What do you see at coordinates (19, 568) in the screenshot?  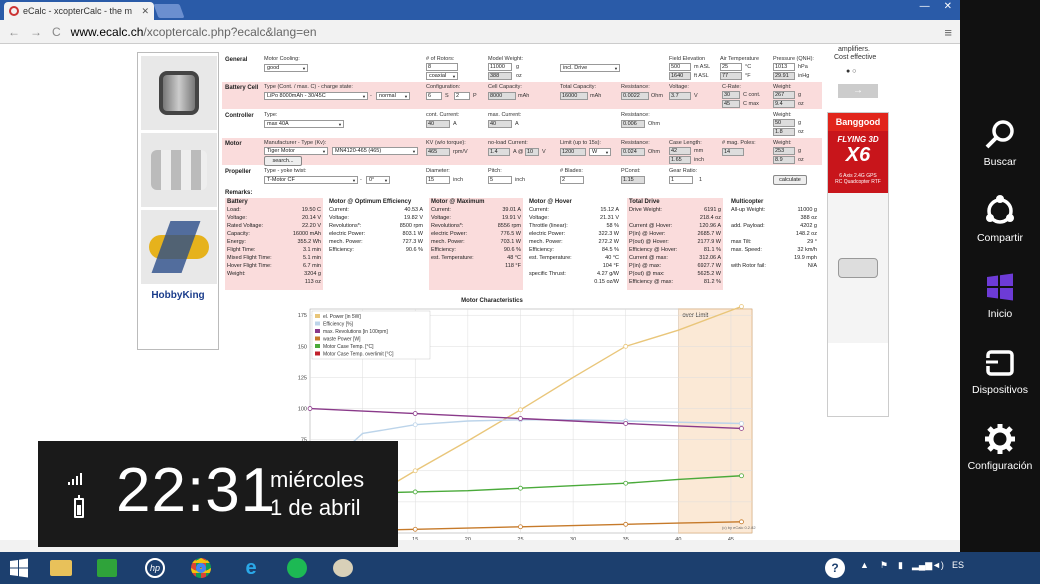 I see `start-button` at bounding box center [19, 568].